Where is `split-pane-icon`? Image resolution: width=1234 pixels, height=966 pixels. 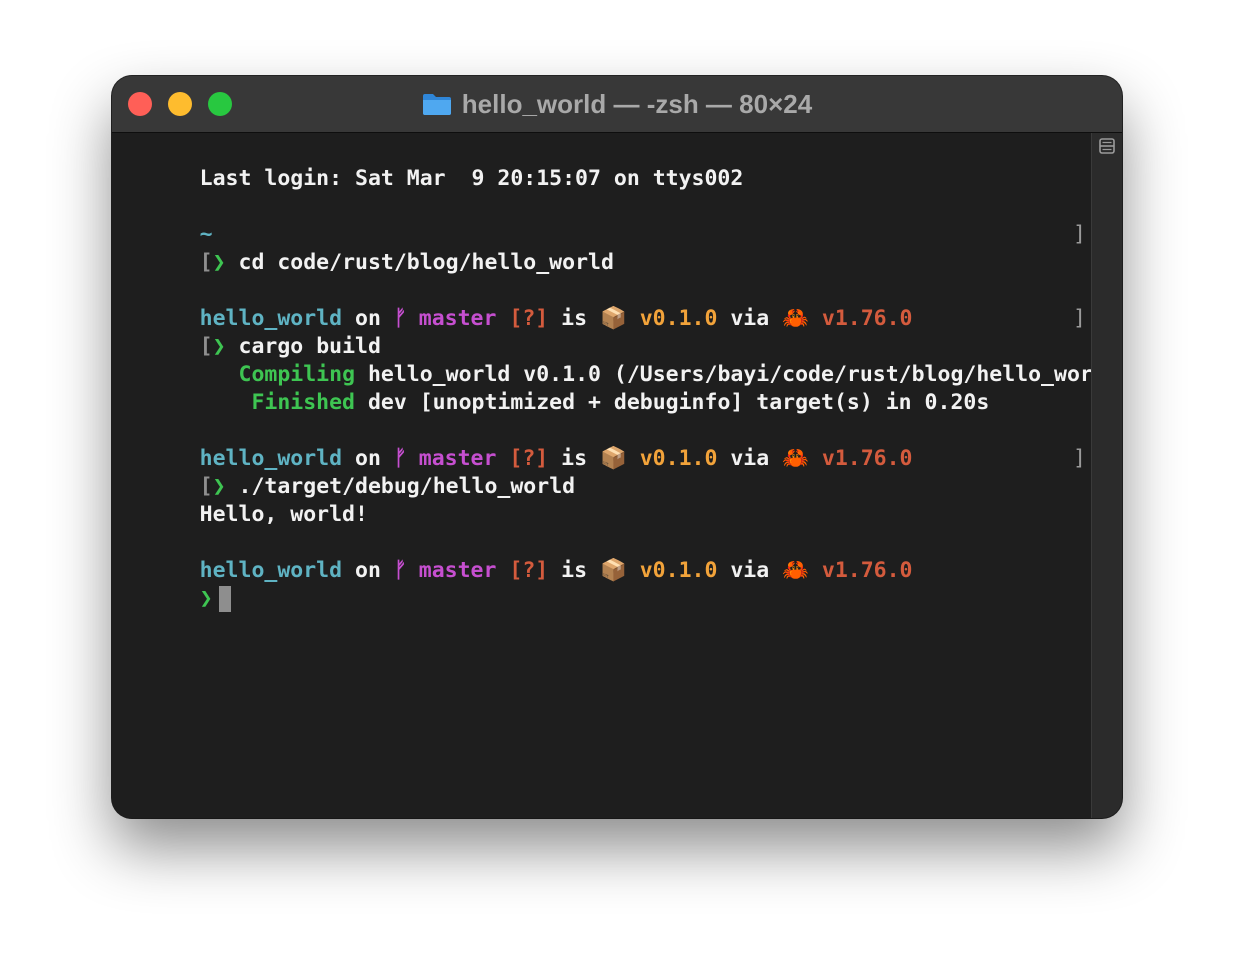
split-pane-icon is located at coordinates (1107, 146).